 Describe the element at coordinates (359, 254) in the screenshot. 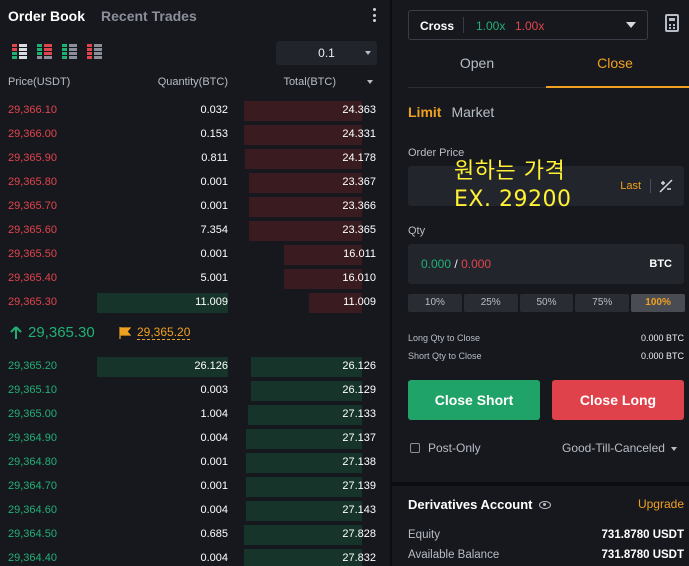

I see `ask-total: 16.011` at that location.